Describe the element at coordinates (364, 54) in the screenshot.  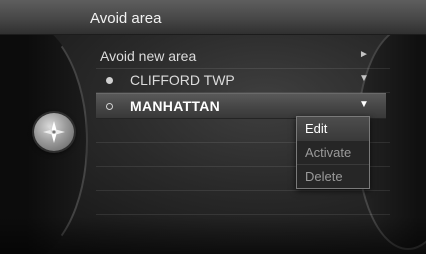
I see `chevron-right-icon: ►` at that location.